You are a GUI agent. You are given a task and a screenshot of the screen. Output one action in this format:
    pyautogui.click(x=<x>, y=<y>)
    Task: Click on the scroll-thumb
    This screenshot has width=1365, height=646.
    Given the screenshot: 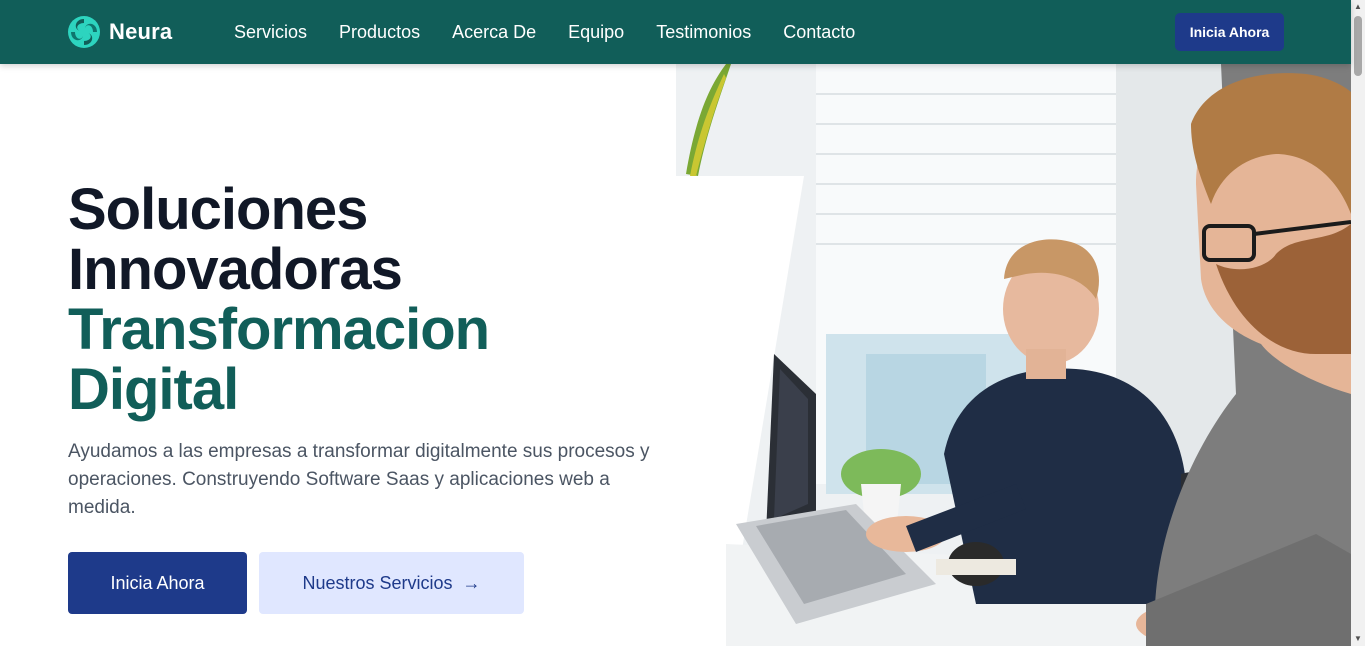 What is the action you would take?
    pyautogui.click(x=1358, y=46)
    